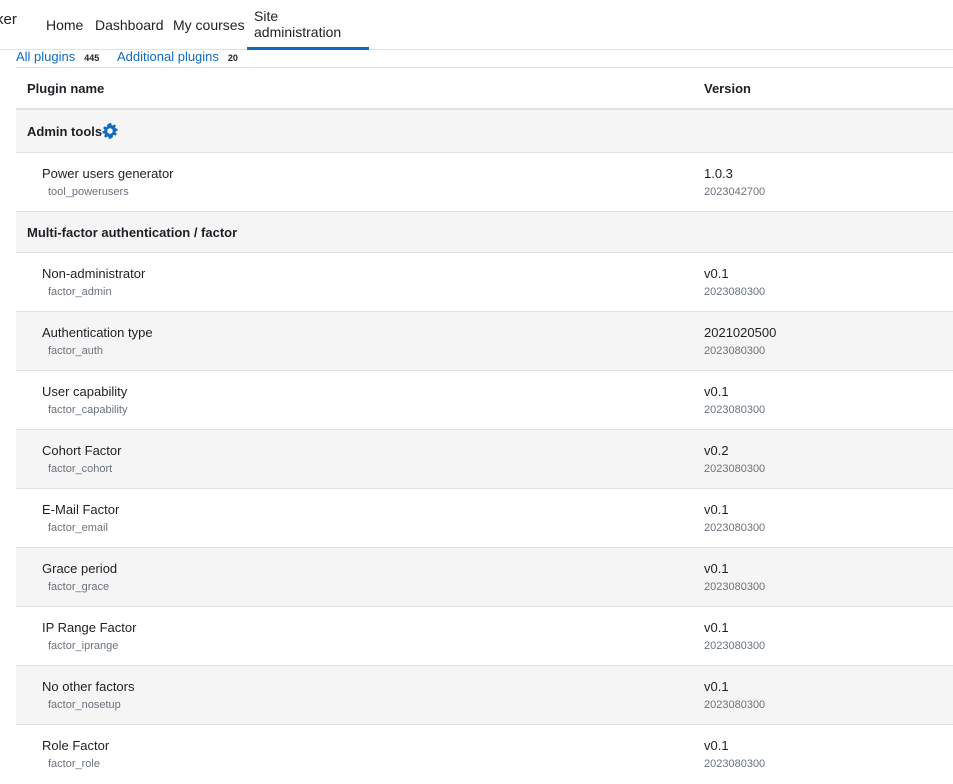  What do you see at coordinates (168, 56) in the screenshot?
I see `tab-label: Additional plugins` at bounding box center [168, 56].